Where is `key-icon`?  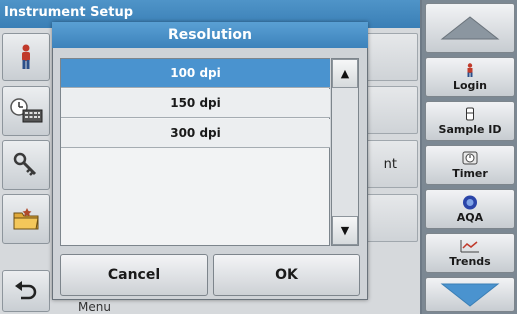
key-icon is located at coordinates (25, 164).